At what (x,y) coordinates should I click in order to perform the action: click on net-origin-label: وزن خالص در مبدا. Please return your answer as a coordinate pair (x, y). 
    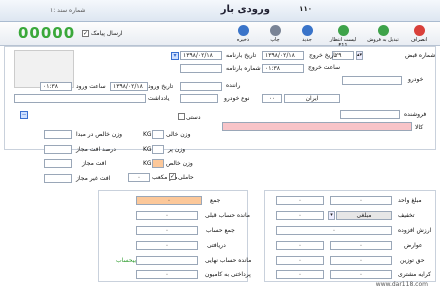
    Looking at the image, I should click on (99, 134).